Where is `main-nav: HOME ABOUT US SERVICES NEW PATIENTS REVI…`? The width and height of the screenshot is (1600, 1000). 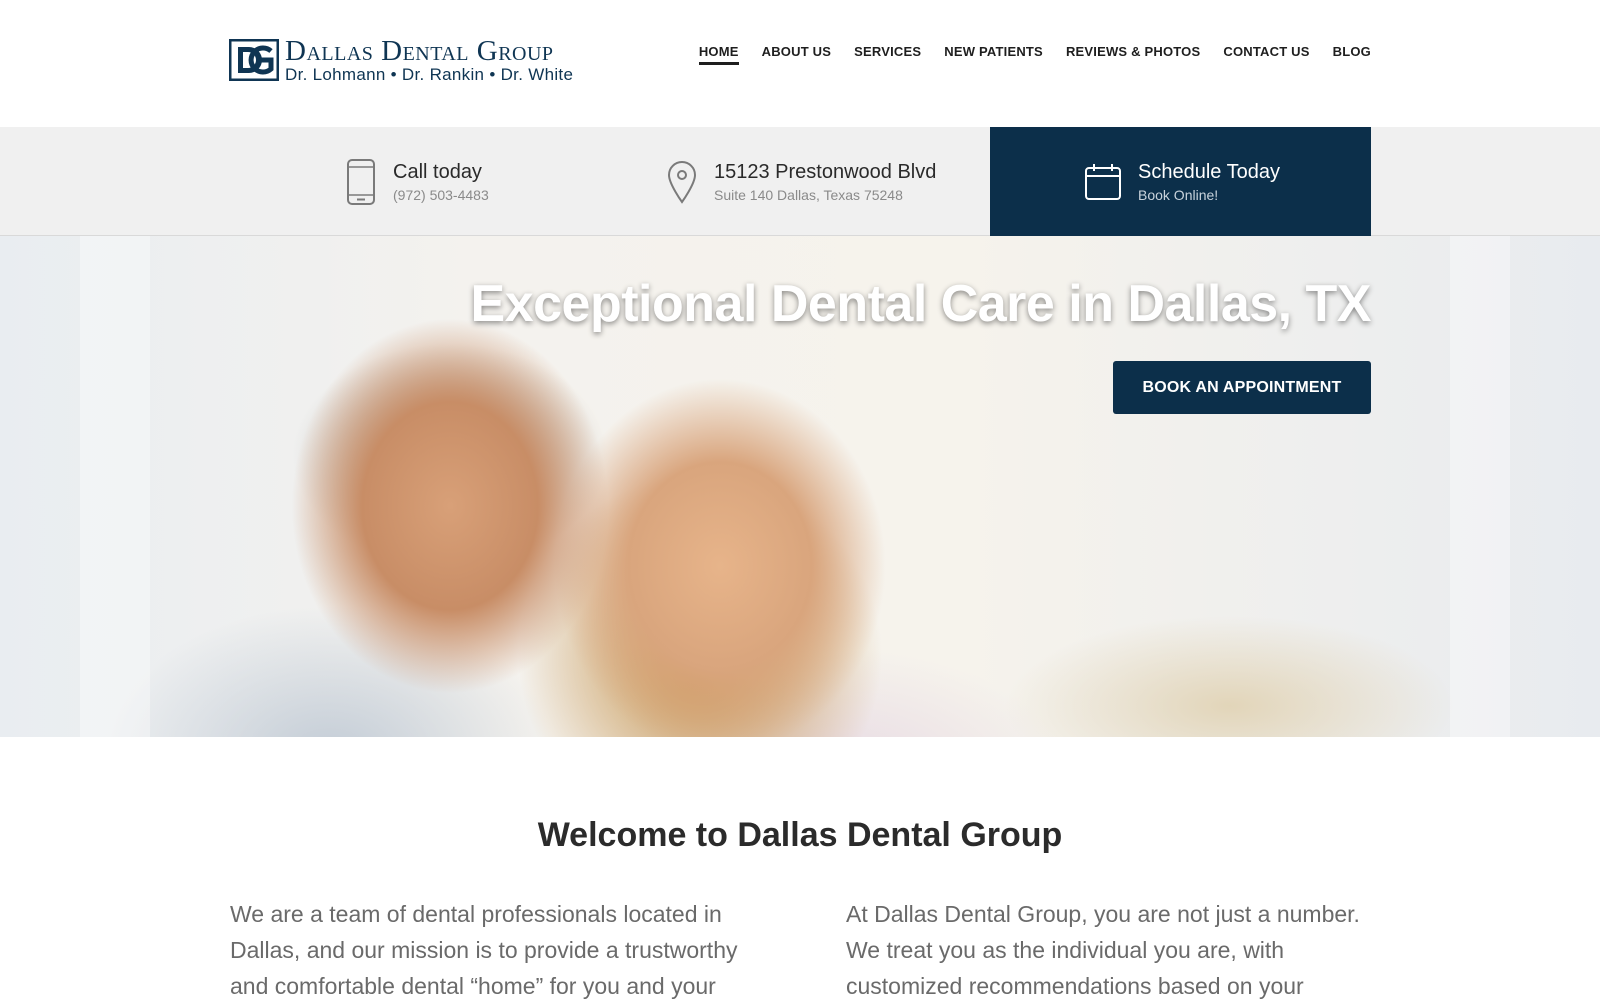
main-nav: HOME ABOUT US SERVICES NEW PATIENTS REVI… is located at coordinates (1034, 54).